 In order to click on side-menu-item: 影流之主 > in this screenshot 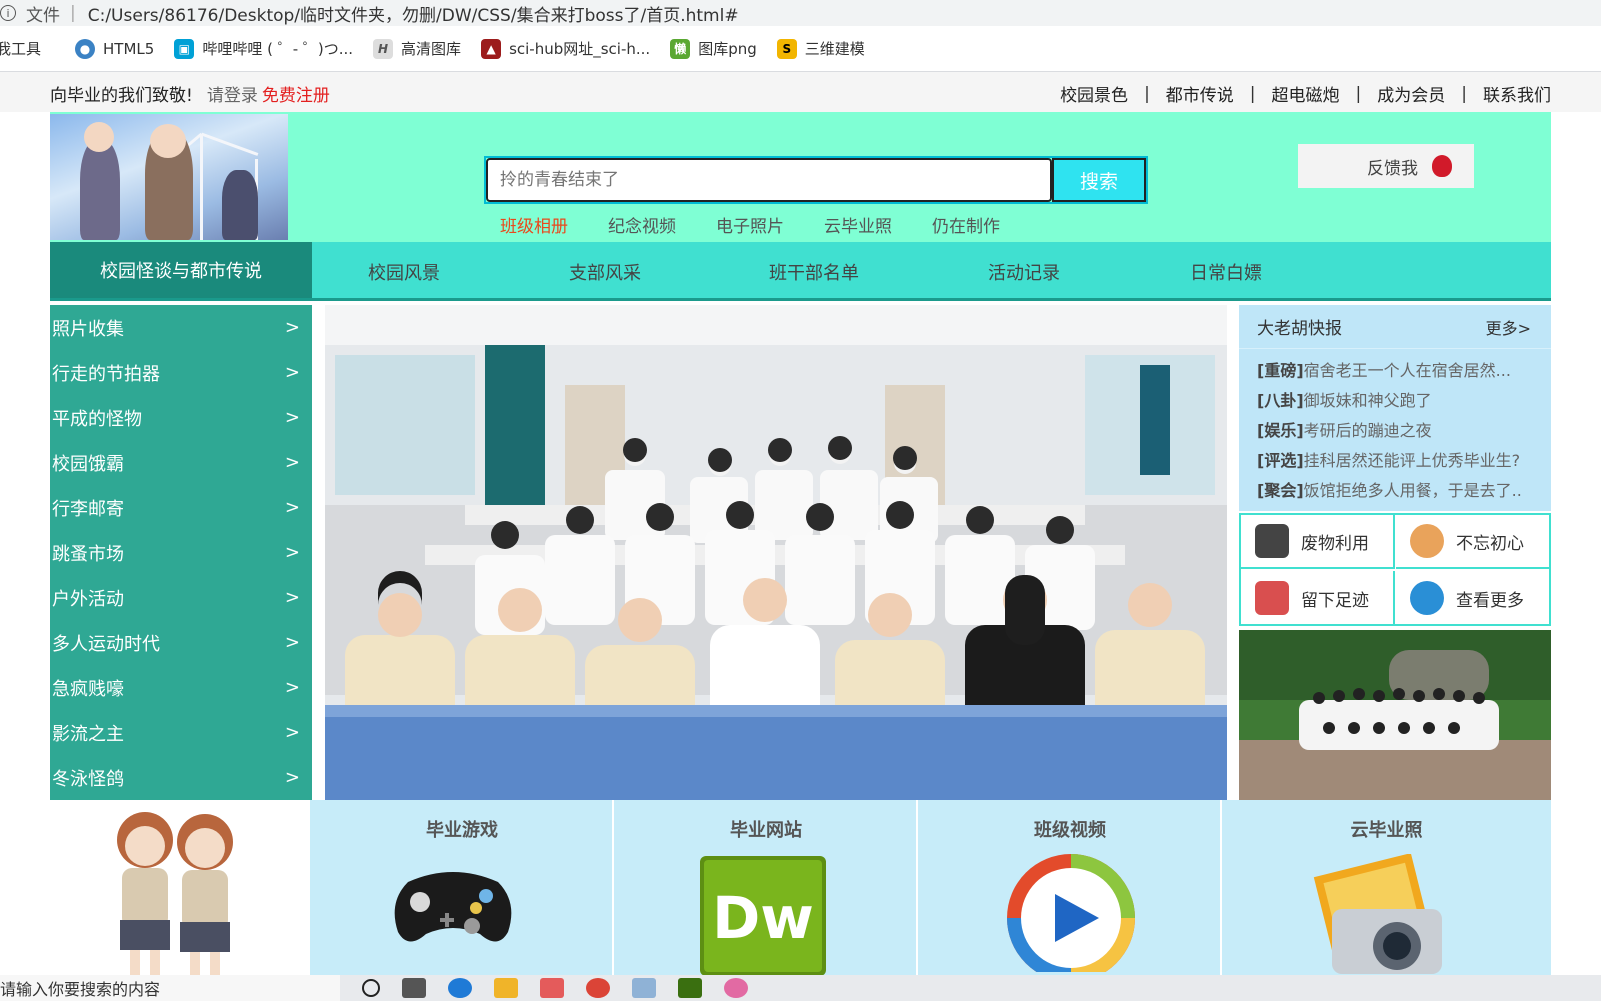, I will do `click(181, 732)`.